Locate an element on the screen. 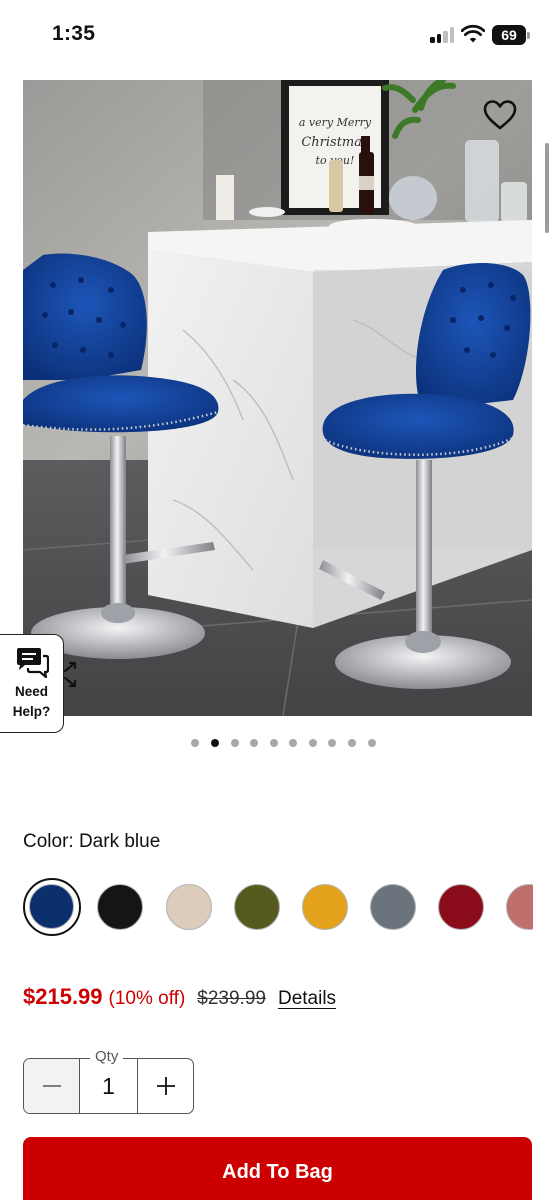  quantity-label: Qty is located at coordinates (107, 1056).